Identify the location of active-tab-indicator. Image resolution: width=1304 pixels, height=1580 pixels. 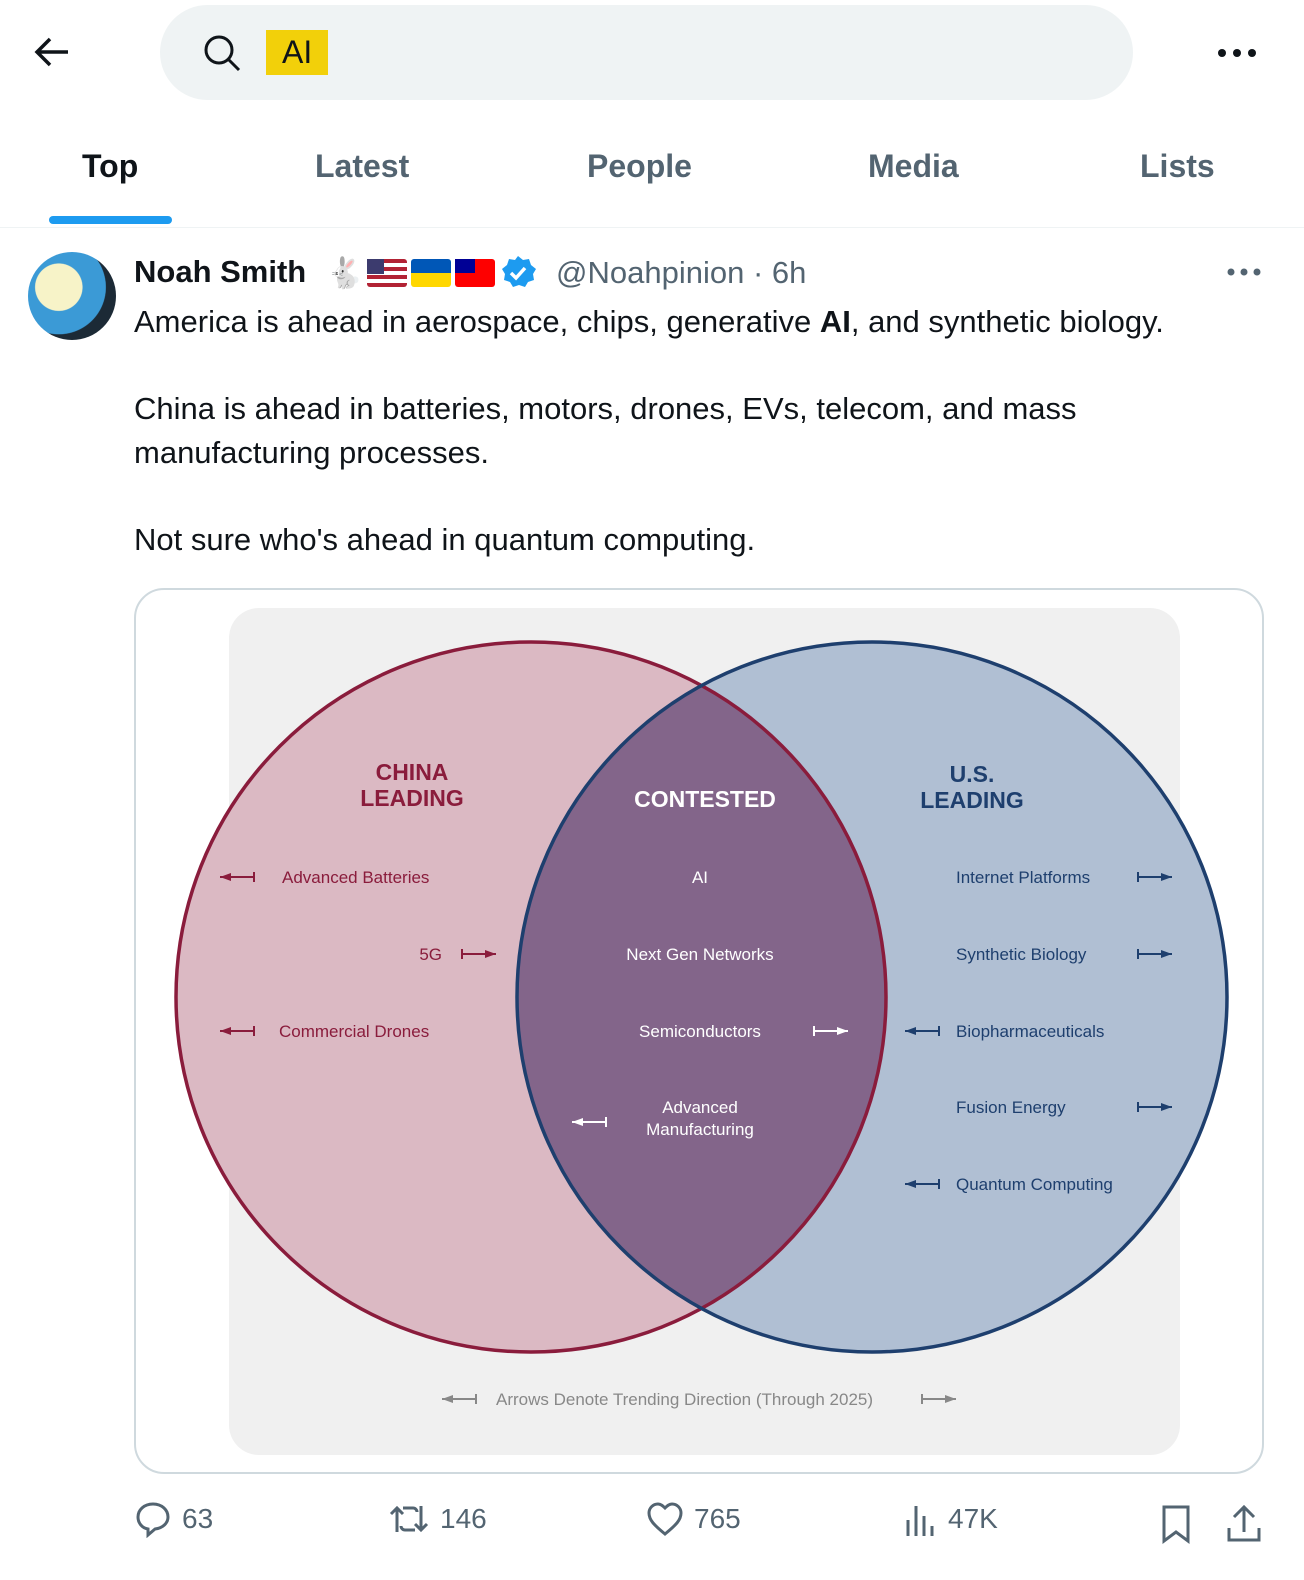
(110, 220).